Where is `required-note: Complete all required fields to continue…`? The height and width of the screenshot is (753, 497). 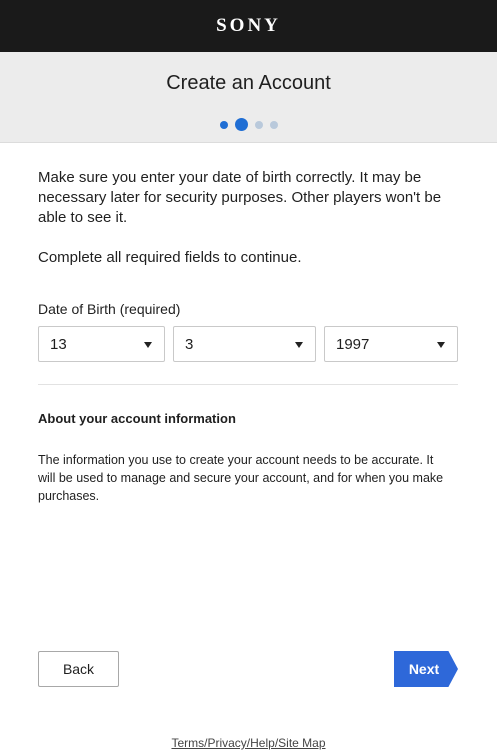
required-note: Complete all required fields to continue… is located at coordinates (170, 257).